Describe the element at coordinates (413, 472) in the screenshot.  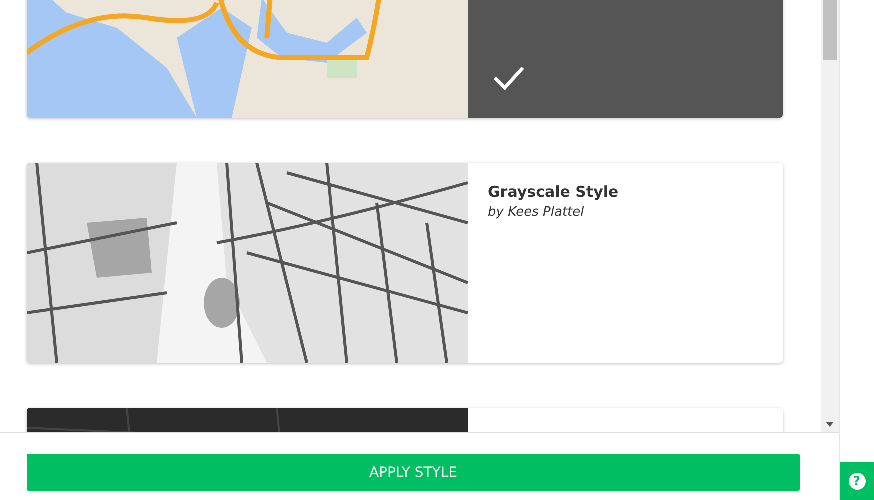
I see `apply-style-button: APPLY STYLE` at that location.